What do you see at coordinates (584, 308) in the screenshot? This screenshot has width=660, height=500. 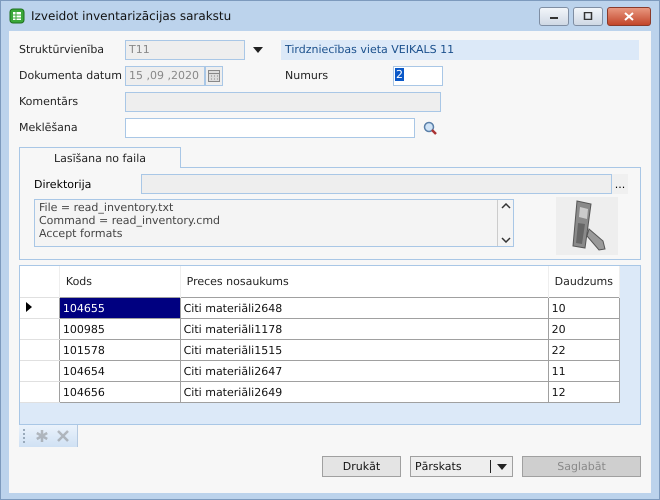 I see `table-cell: 10` at bounding box center [584, 308].